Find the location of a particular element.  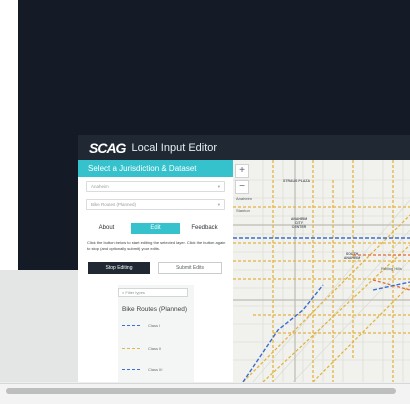

panel-tabs: About Edit Feedback is located at coordinates (155, 228).